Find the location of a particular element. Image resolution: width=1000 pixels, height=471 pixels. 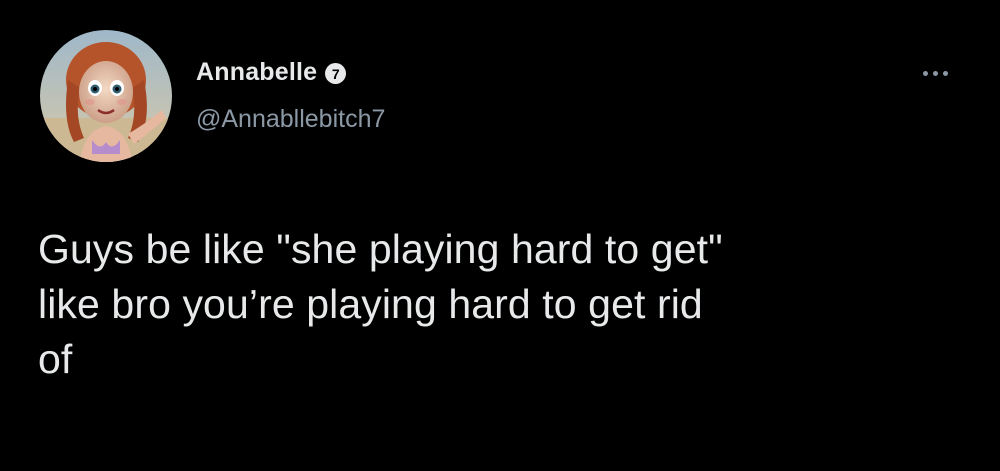

doll-portrait-icon is located at coordinates (106, 96).